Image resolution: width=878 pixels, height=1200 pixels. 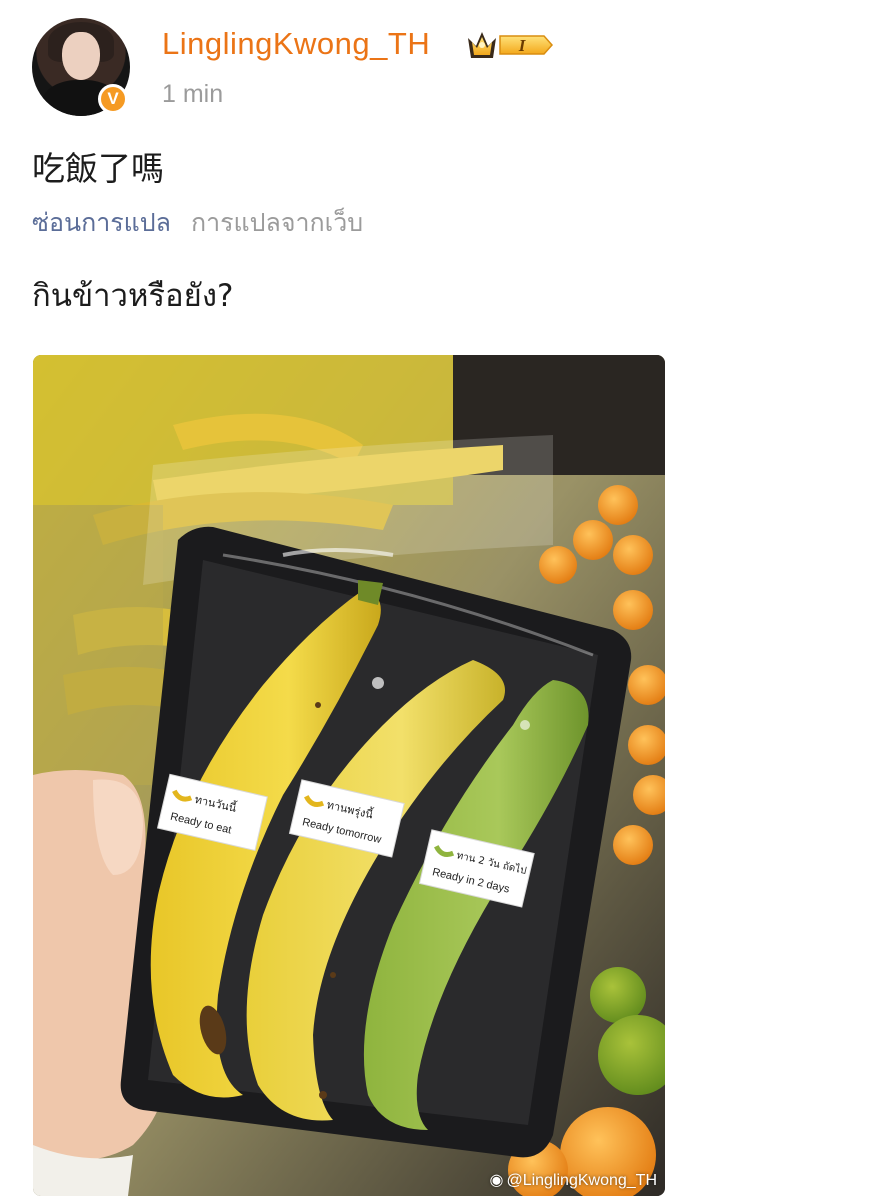 What do you see at coordinates (573, 1180) in the screenshot?
I see `watermark: ◉ @LinglingKwong_TH` at bounding box center [573, 1180].